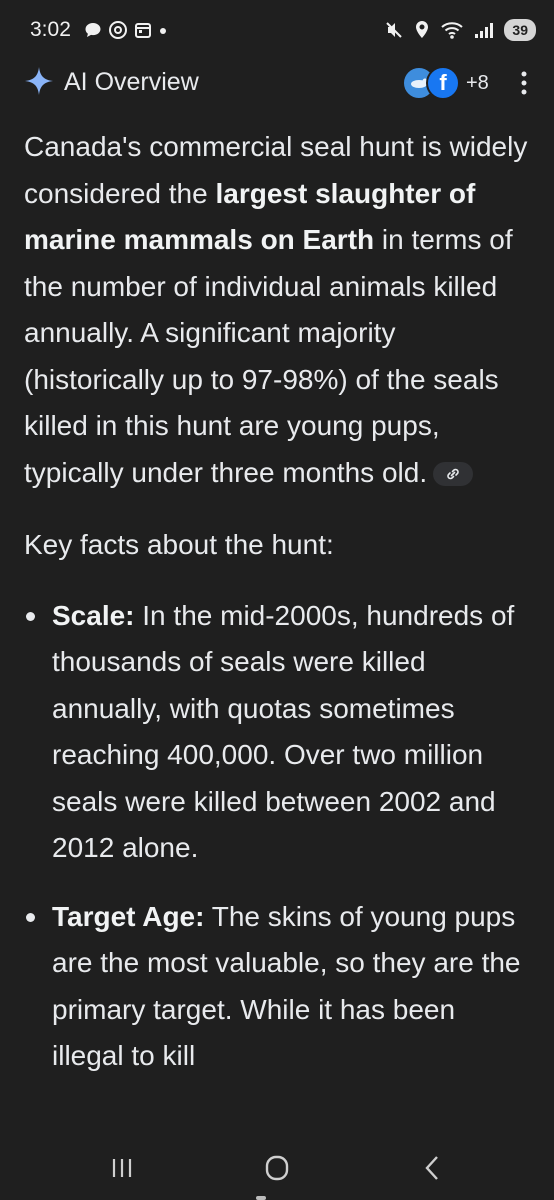 The width and height of the screenshot is (554, 1200). I want to click on gesture-handle, so click(261, 1198).